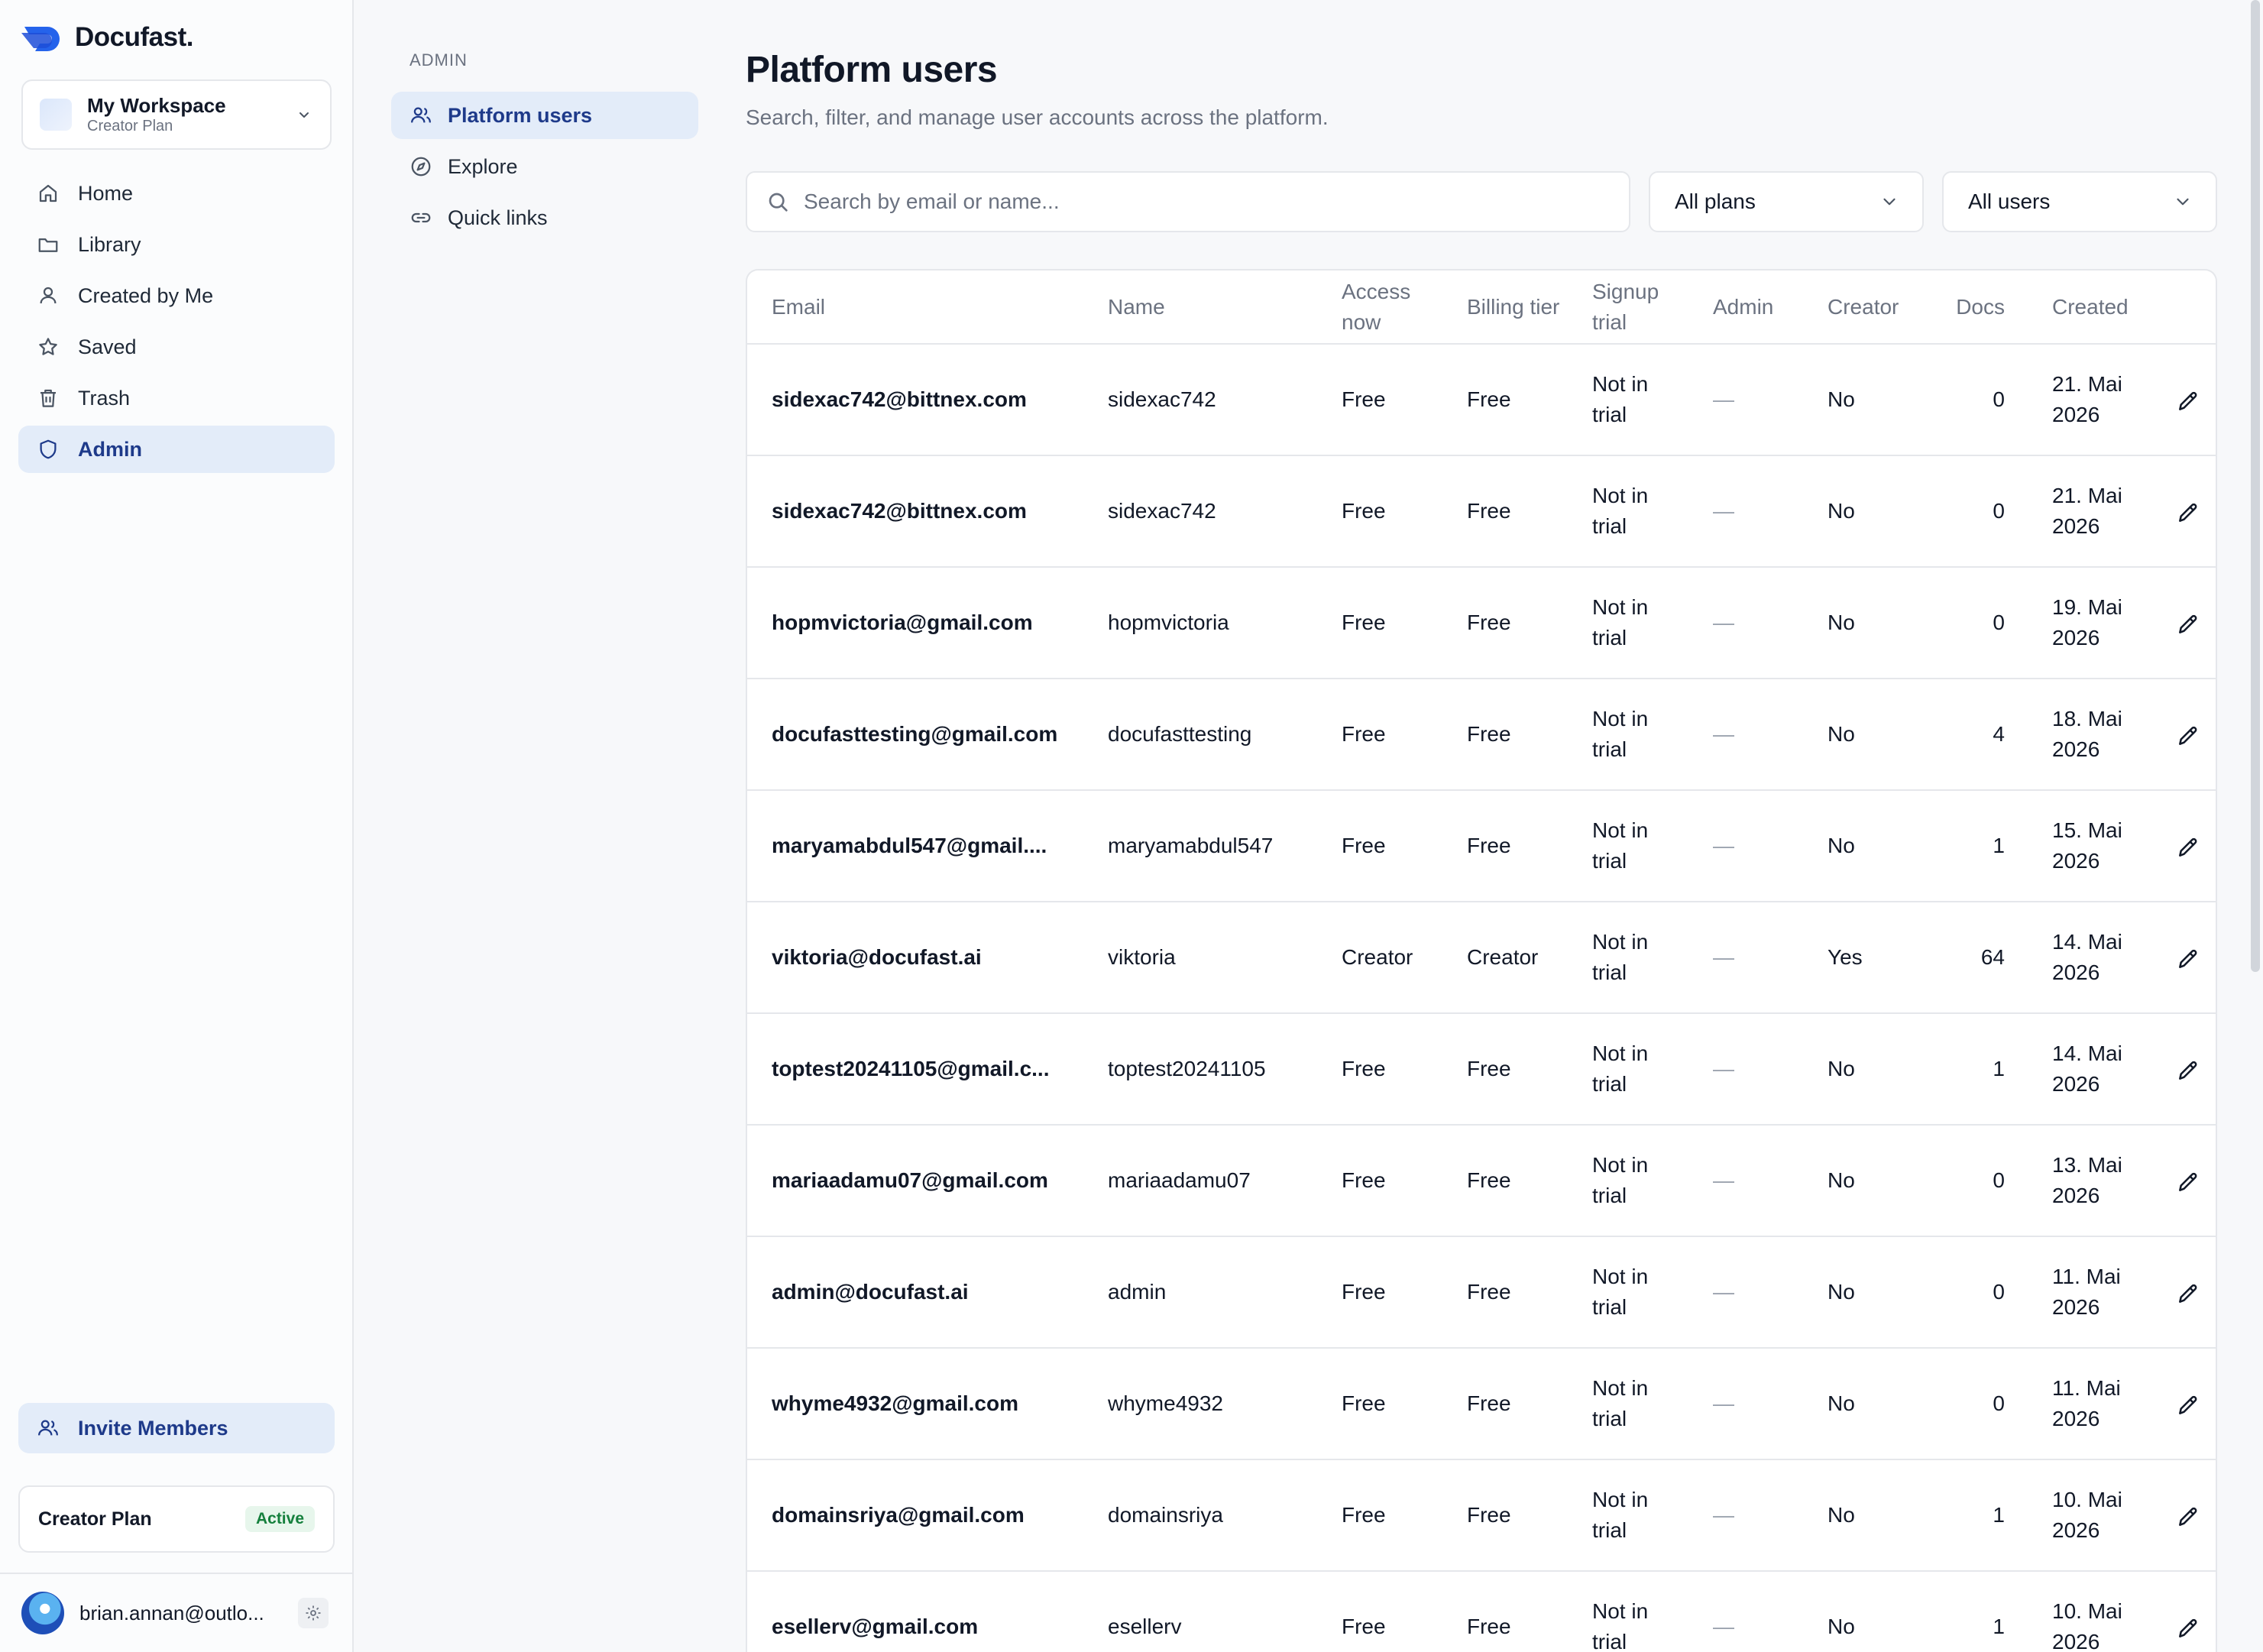  Describe the element at coordinates (177, 398) in the screenshot. I see `sidebar-item-trash: Trash` at that location.